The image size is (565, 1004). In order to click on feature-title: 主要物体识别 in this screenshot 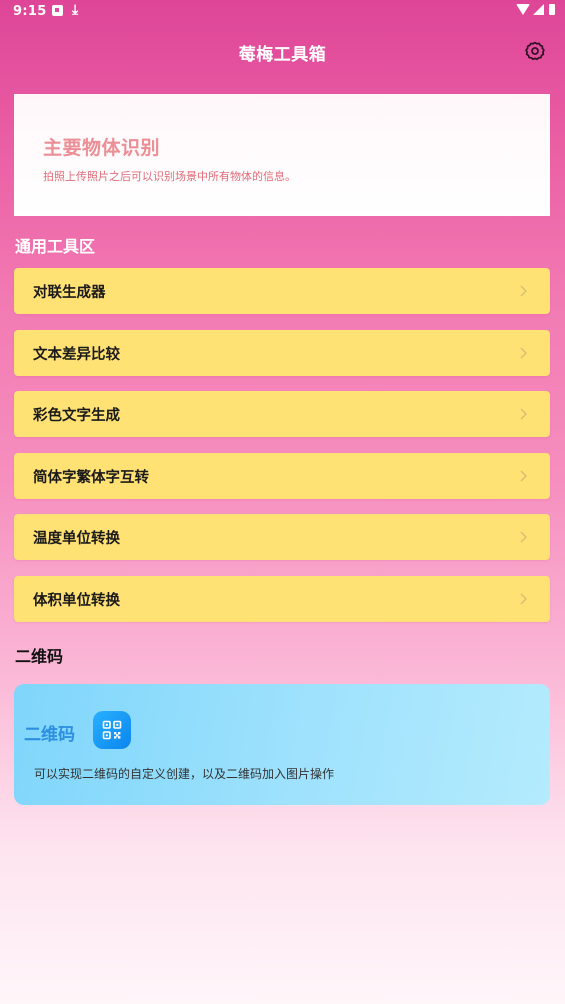, I will do `click(102, 148)`.